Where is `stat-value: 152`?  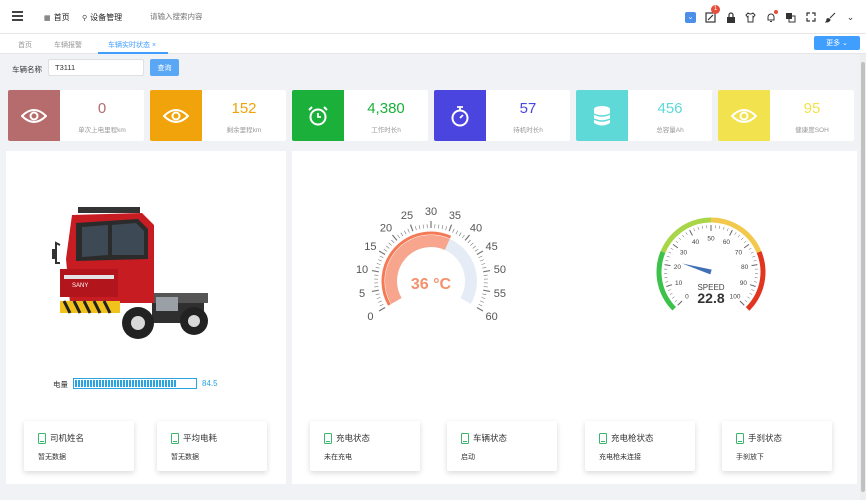 stat-value: 152 is located at coordinates (244, 108).